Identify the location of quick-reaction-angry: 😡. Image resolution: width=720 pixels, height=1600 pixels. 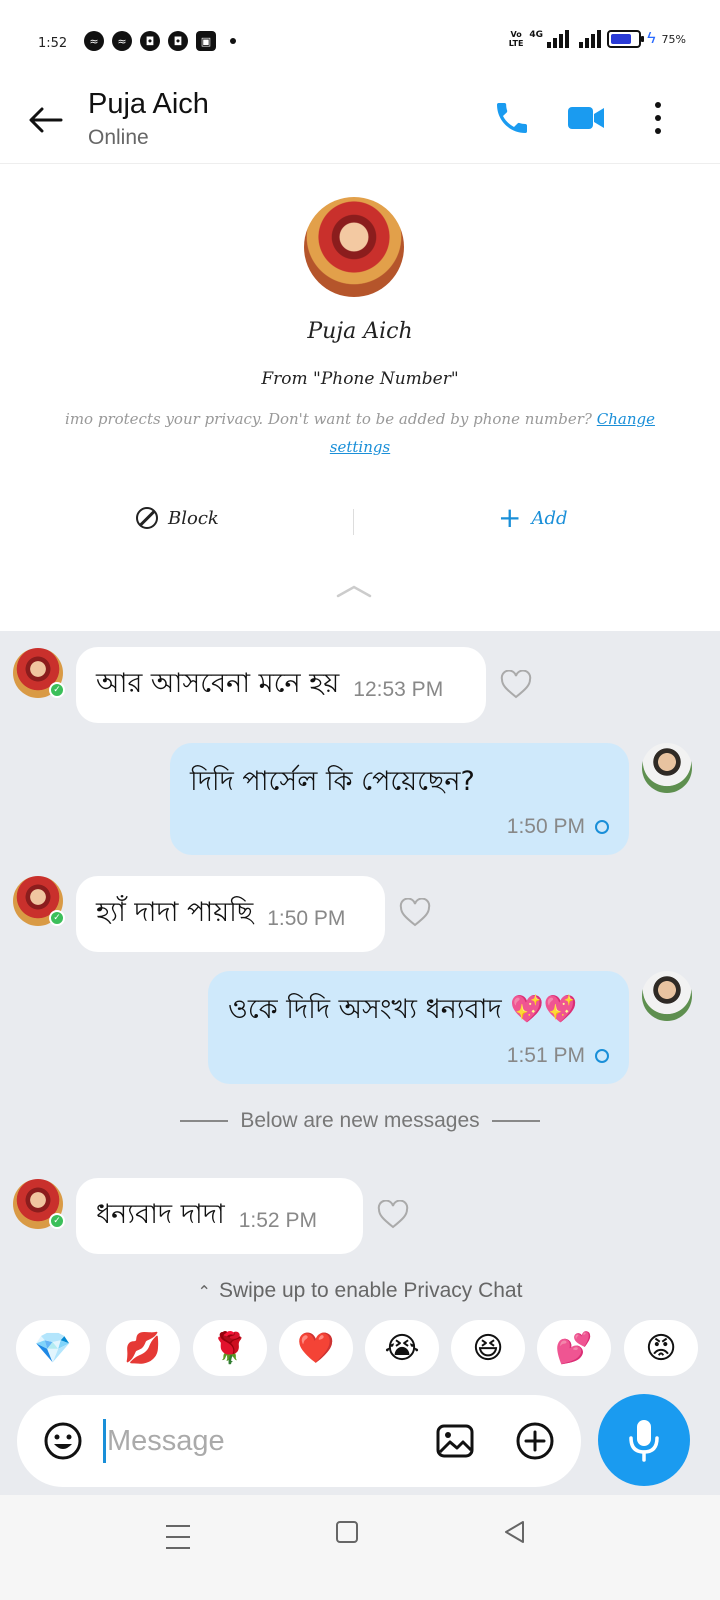
(661, 1348).